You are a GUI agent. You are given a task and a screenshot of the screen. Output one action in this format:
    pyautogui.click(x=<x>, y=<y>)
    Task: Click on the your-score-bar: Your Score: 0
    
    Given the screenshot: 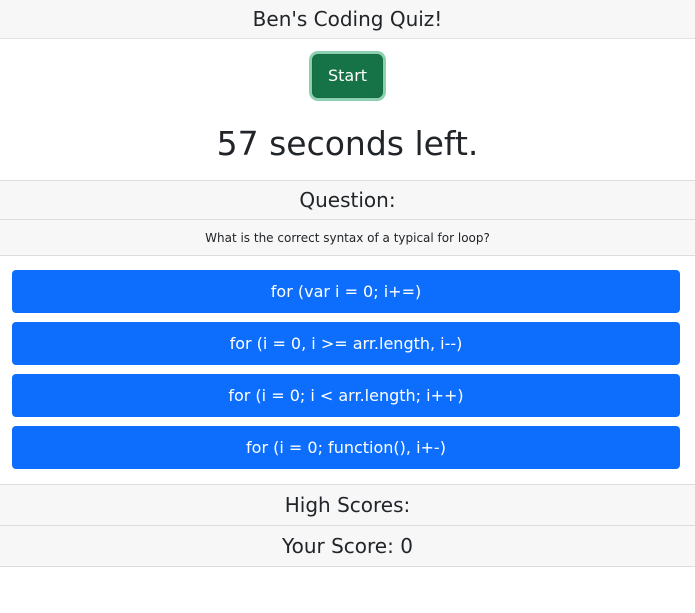 What is the action you would take?
    pyautogui.click(x=347, y=546)
    